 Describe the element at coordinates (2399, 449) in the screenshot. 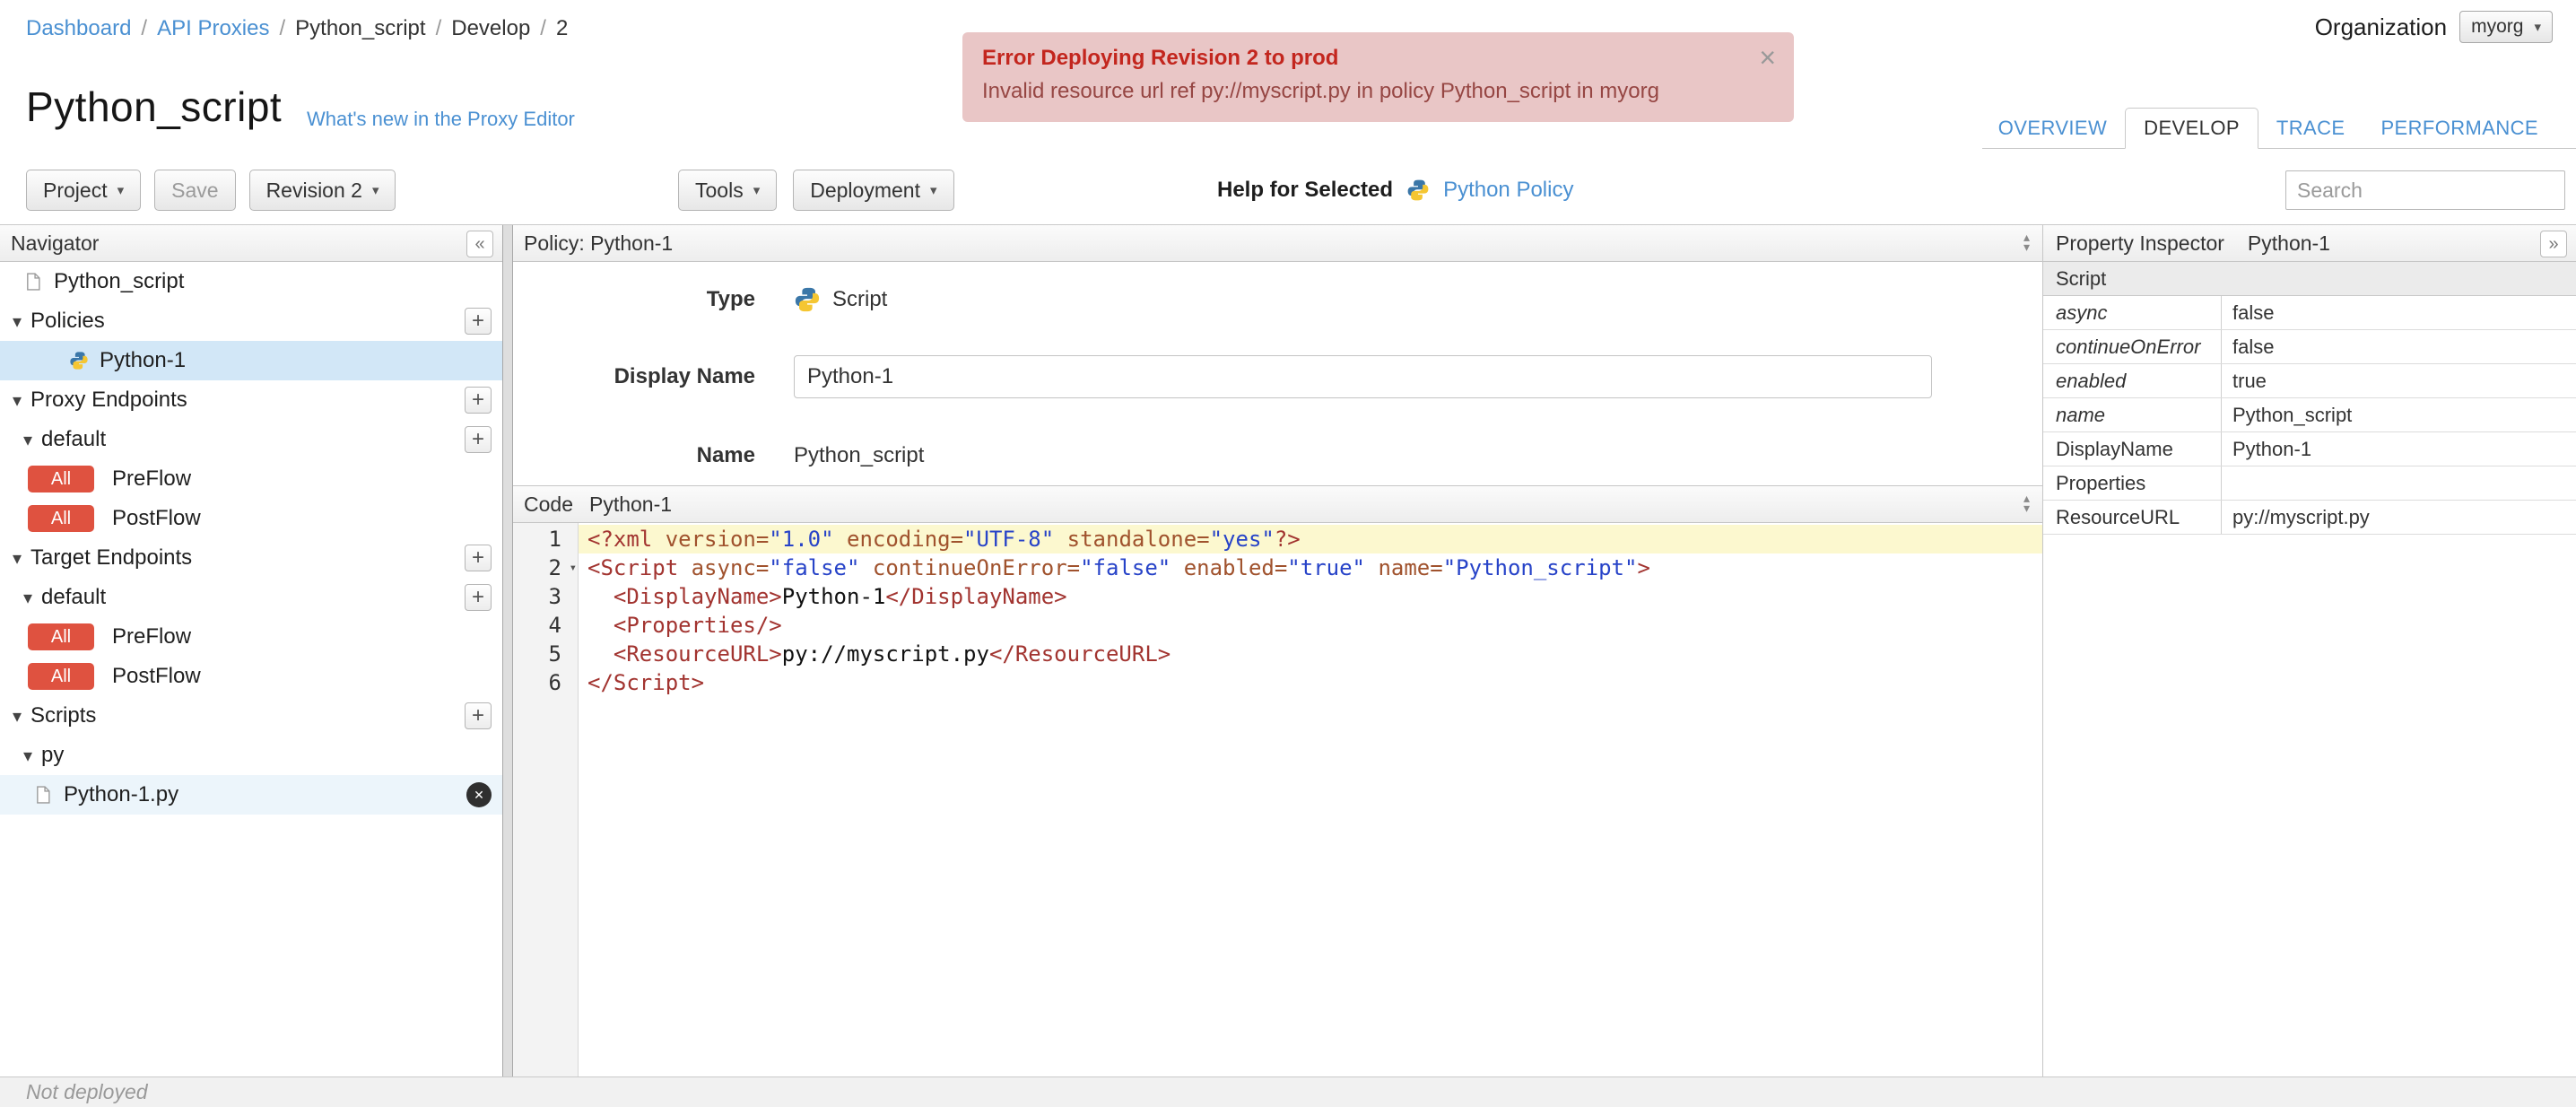

I see `property-value: Python-1` at that location.